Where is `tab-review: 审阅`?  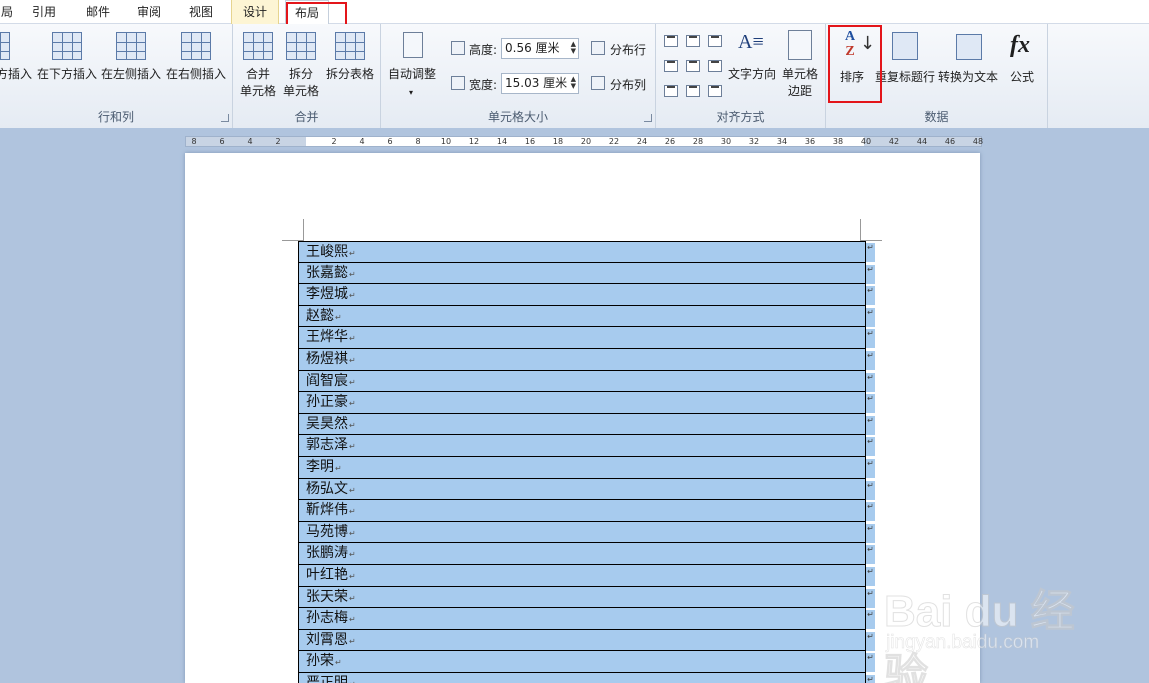 tab-review: 审阅 is located at coordinates (149, 12).